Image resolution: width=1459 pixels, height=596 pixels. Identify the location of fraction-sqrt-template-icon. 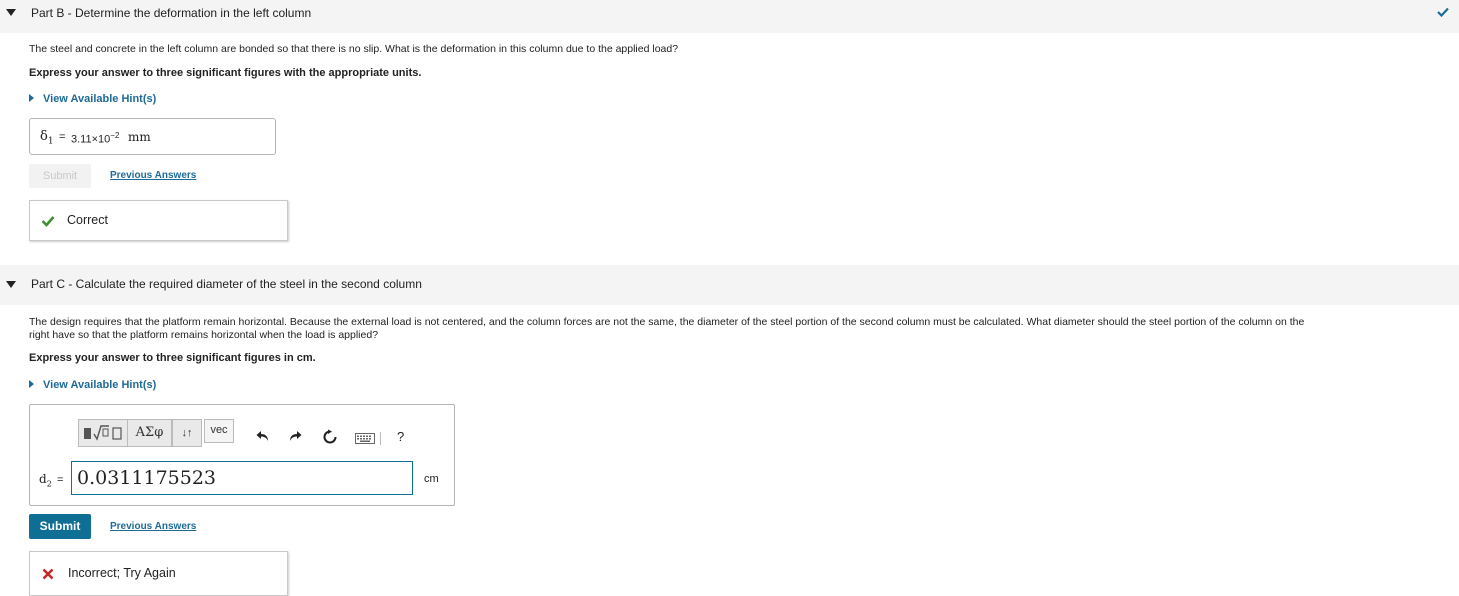
(103, 433).